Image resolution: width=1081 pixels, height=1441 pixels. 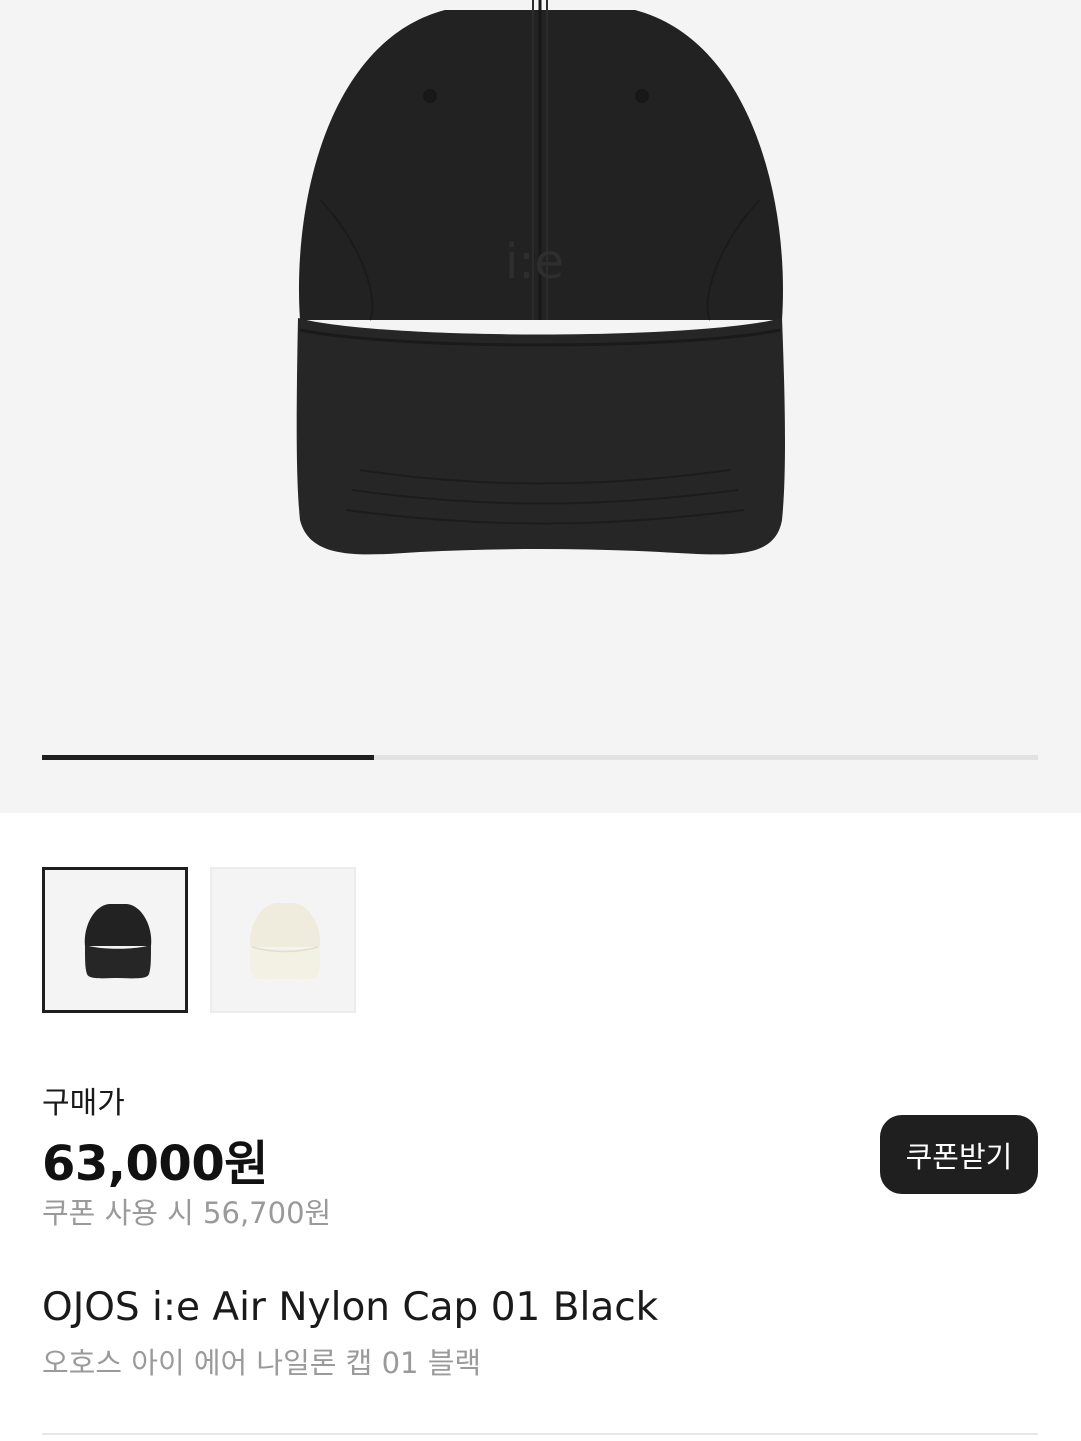 What do you see at coordinates (208, 757) in the screenshot?
I see `gallery-progress-fill` at bounding box center [208, 757].